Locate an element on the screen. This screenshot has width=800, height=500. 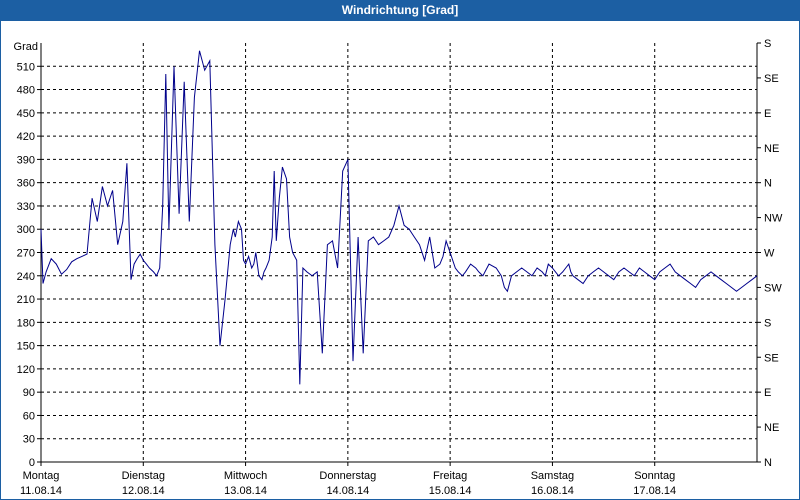
y-tick-label: 120 is located at coordinates (26, 370).